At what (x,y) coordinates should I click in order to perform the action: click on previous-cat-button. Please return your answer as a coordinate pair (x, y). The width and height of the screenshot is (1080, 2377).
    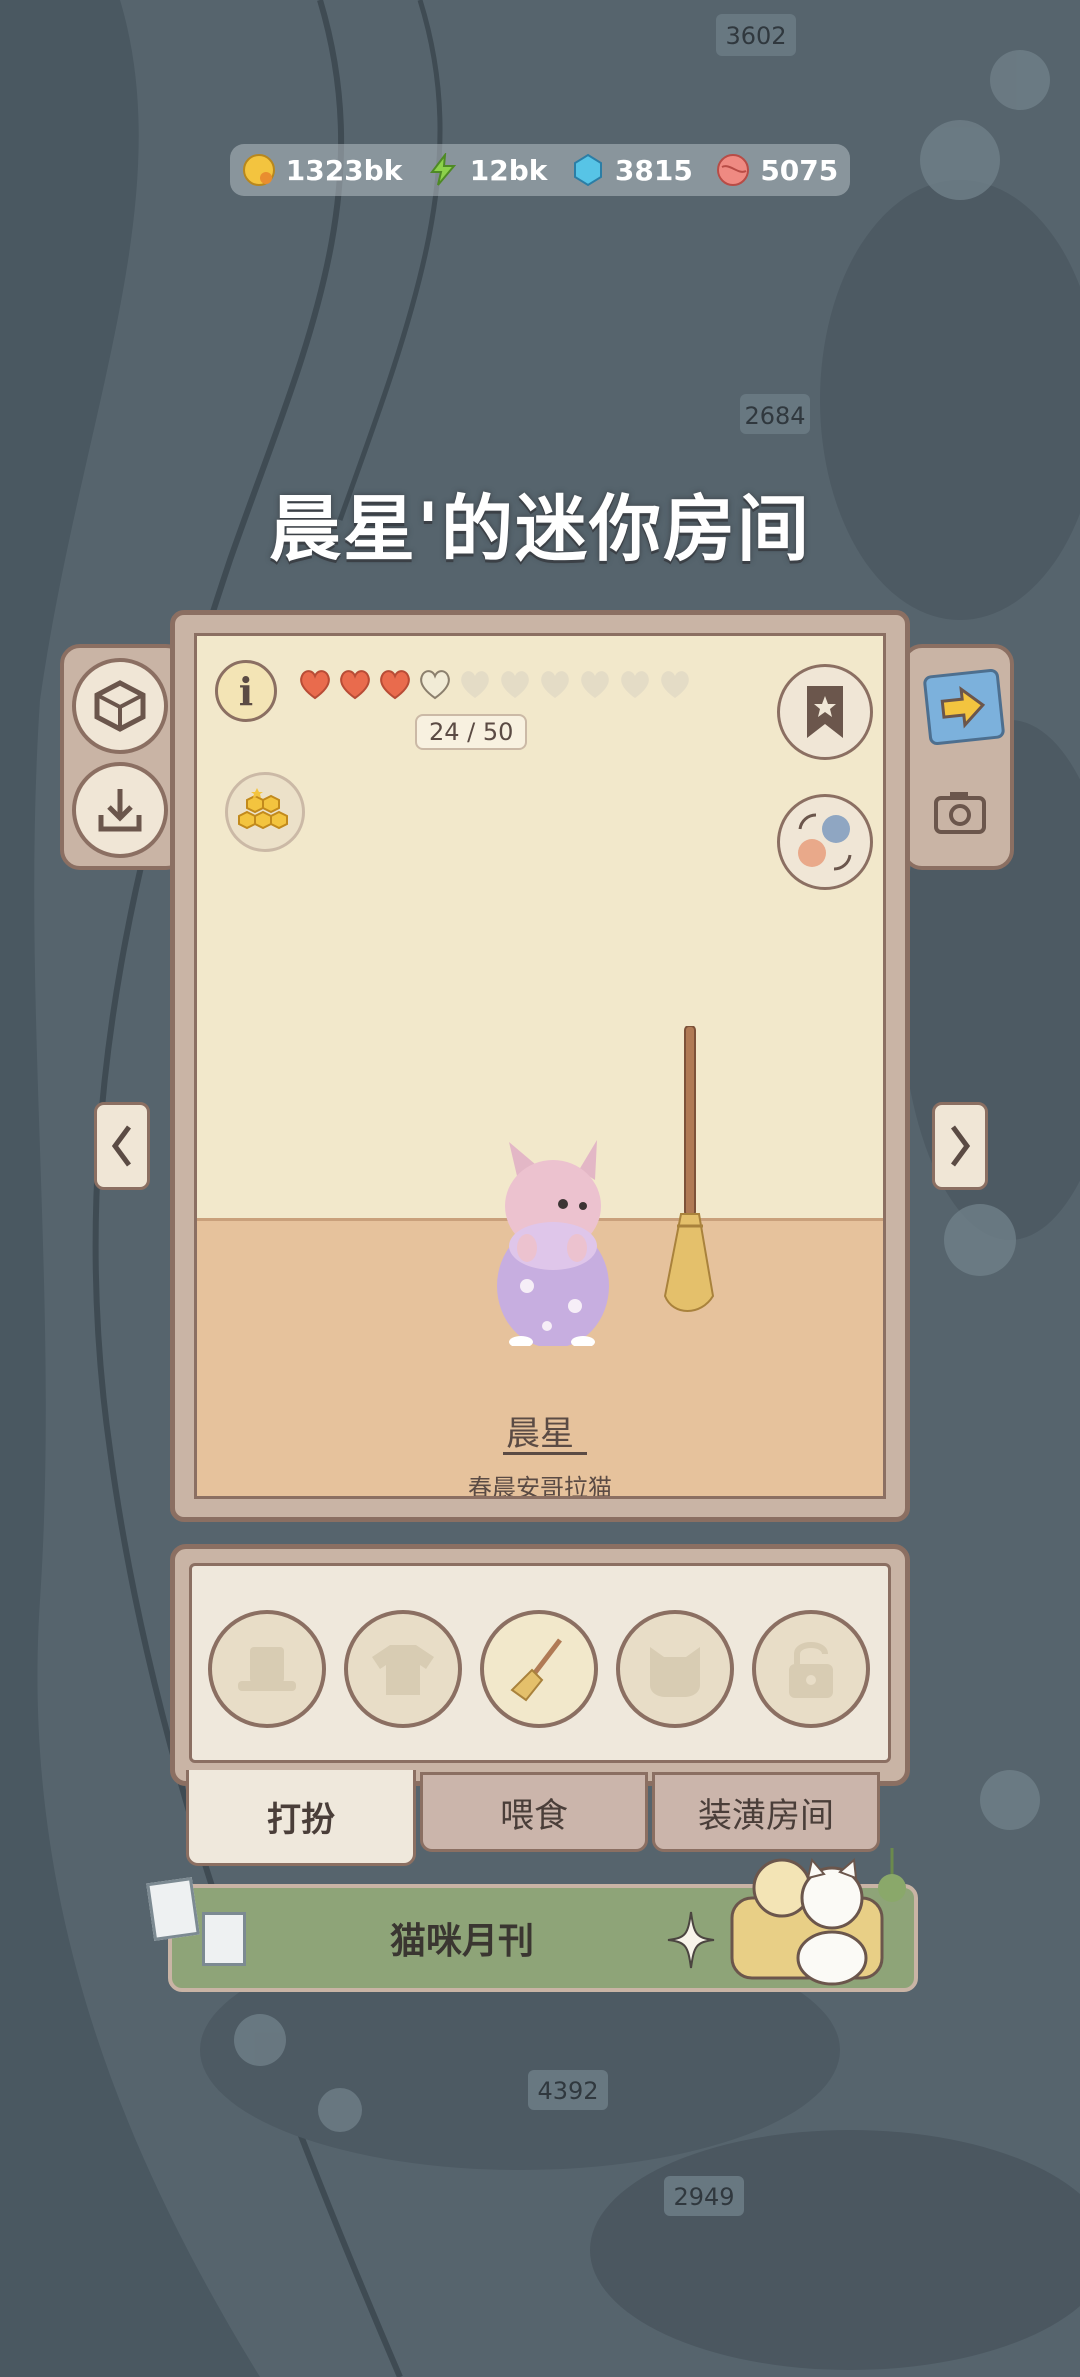
    Looking at the image, I should click on (122, 1146).